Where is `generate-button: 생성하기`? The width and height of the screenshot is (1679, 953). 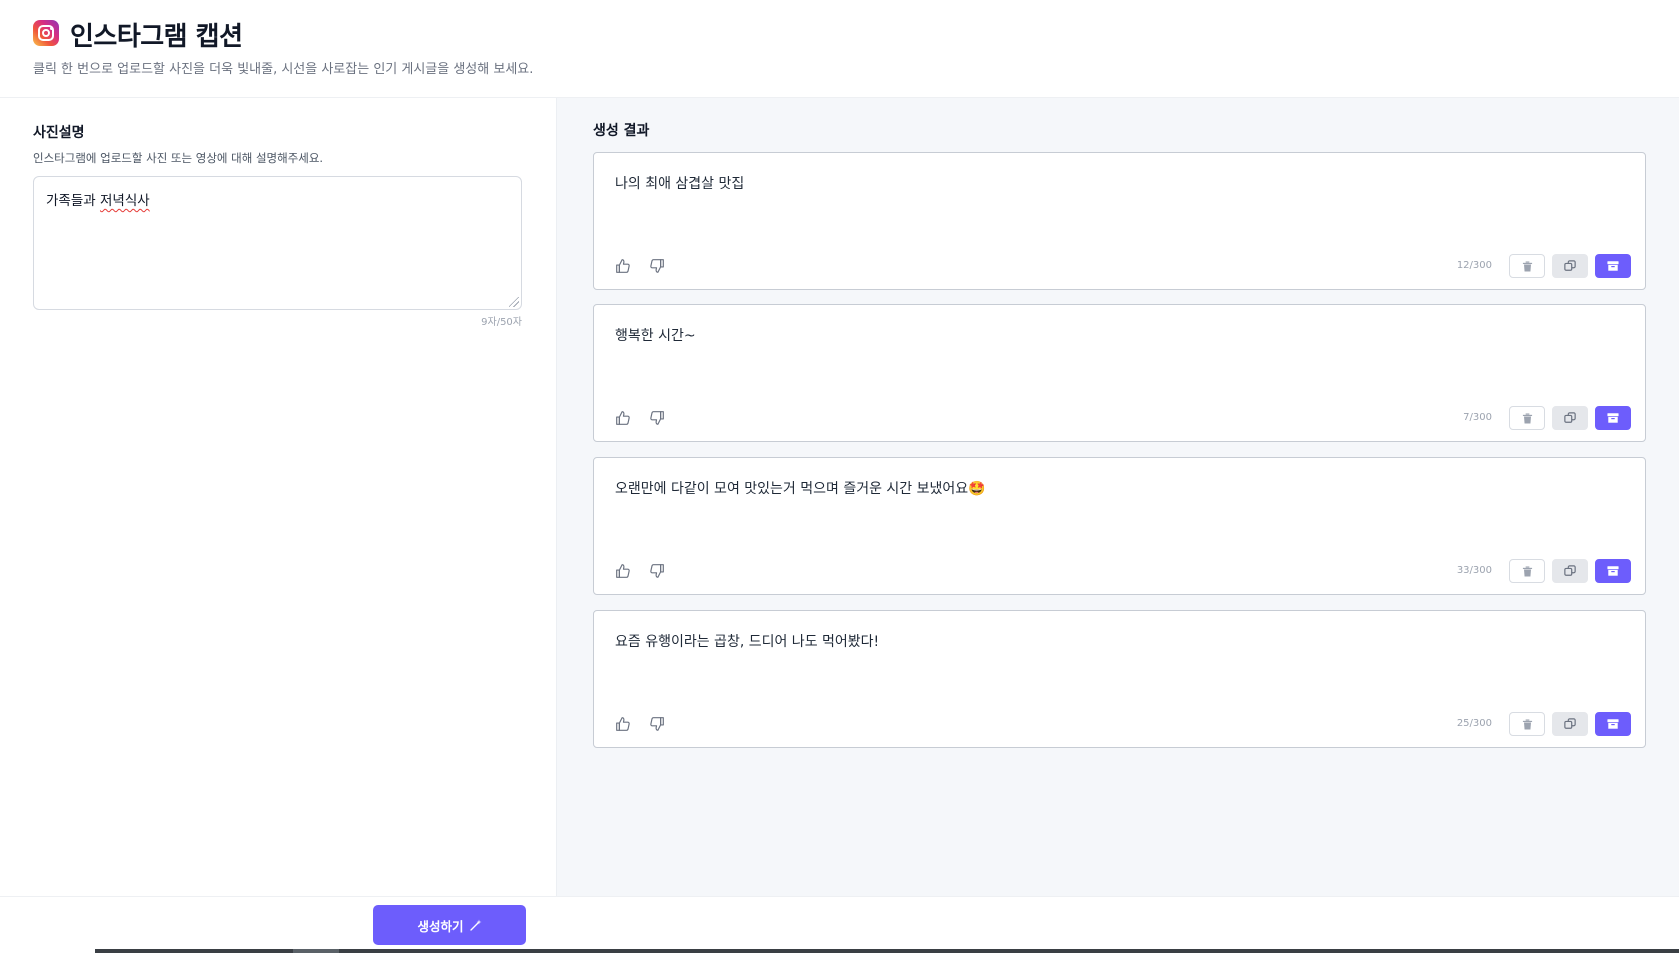
generate-button: 생성하기 is located at coordinates (449, 925).